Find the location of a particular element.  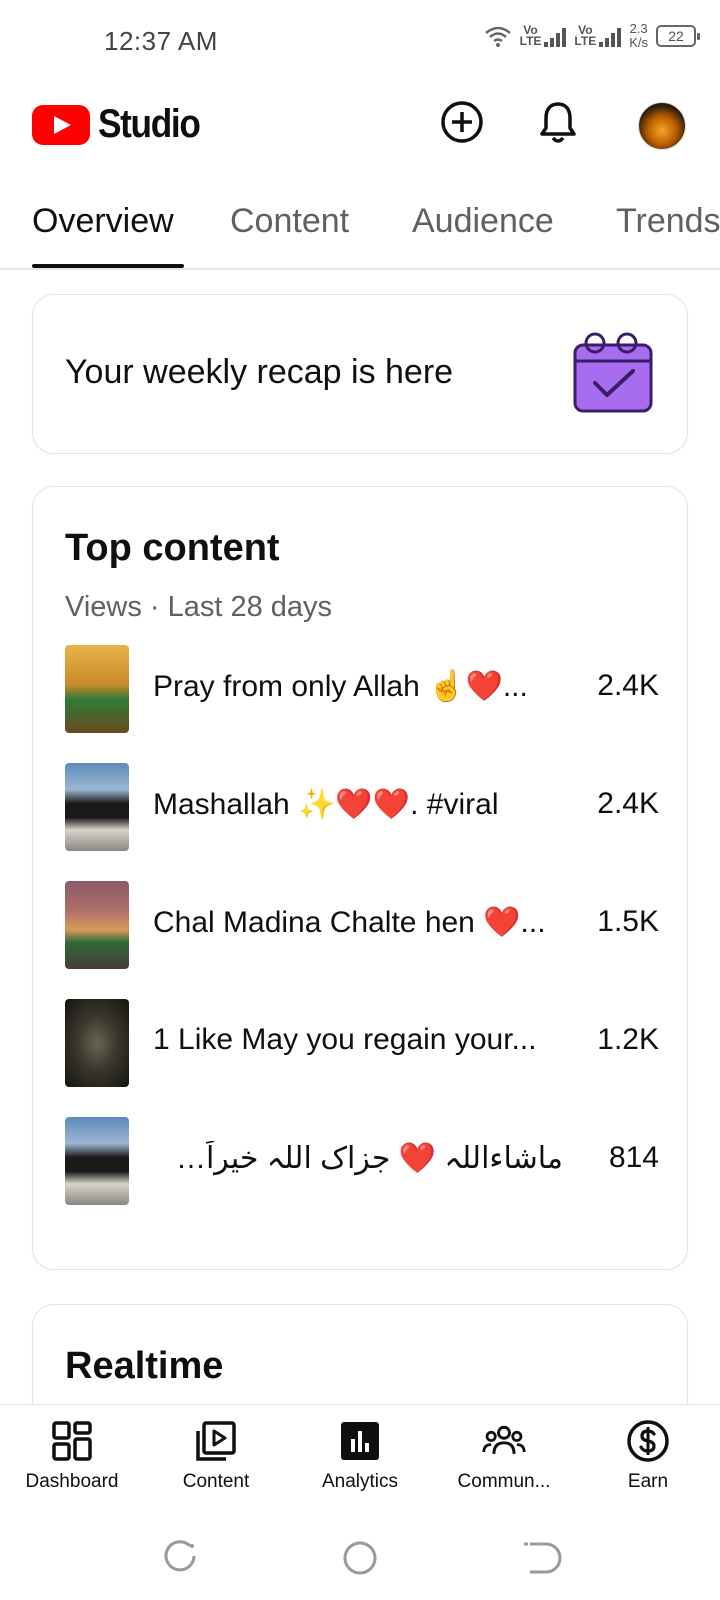

bell-icon is located at coordinates (558, 122).